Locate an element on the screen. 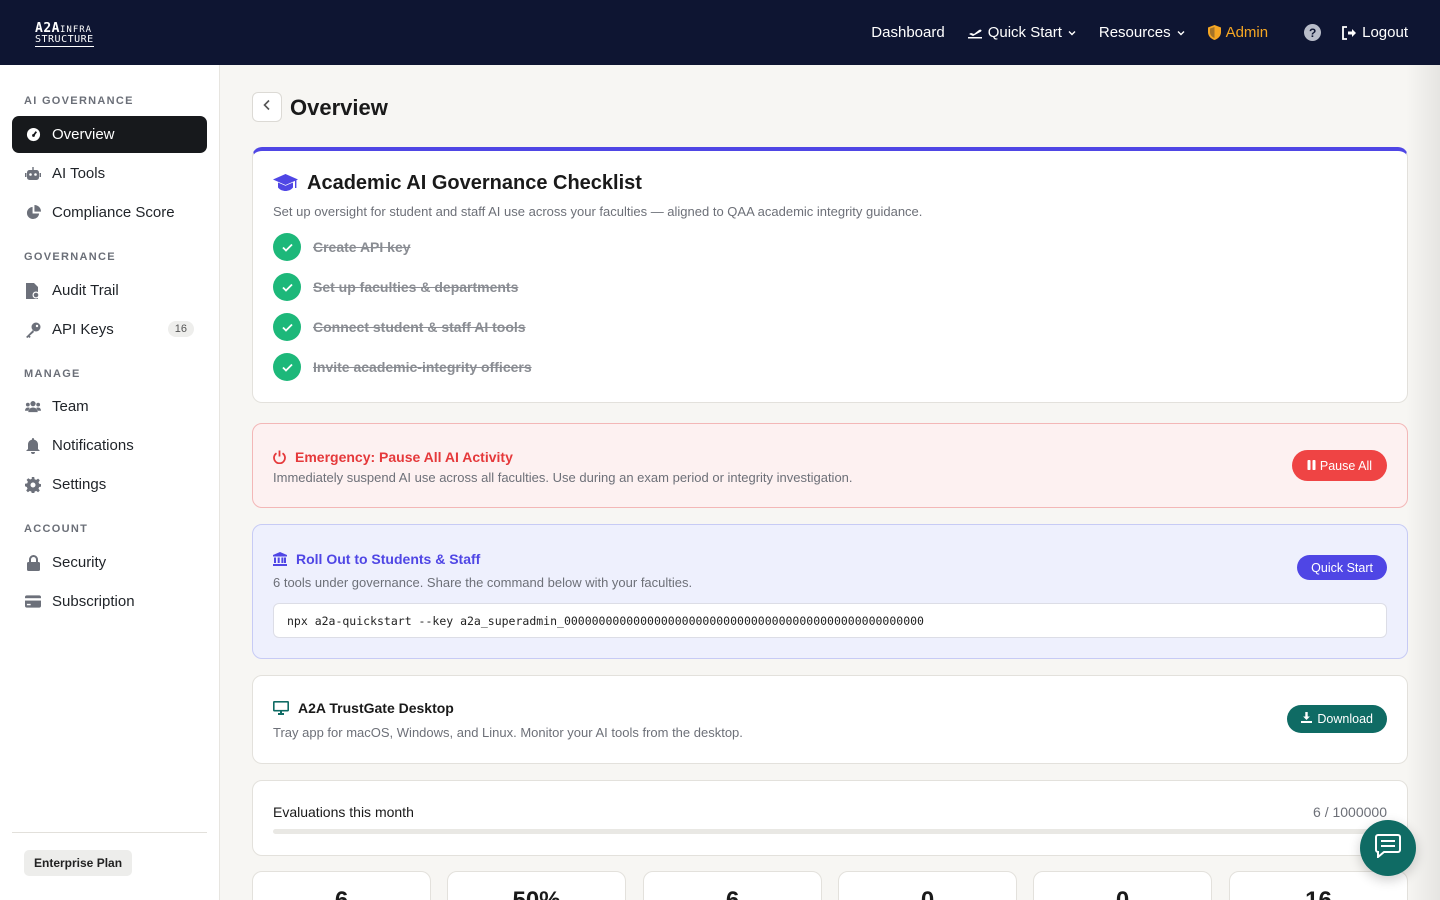 Image resolution: width=1440 pixels, height=900 pixels. nav-logout: Logout is located at coordinates (1374, 32).